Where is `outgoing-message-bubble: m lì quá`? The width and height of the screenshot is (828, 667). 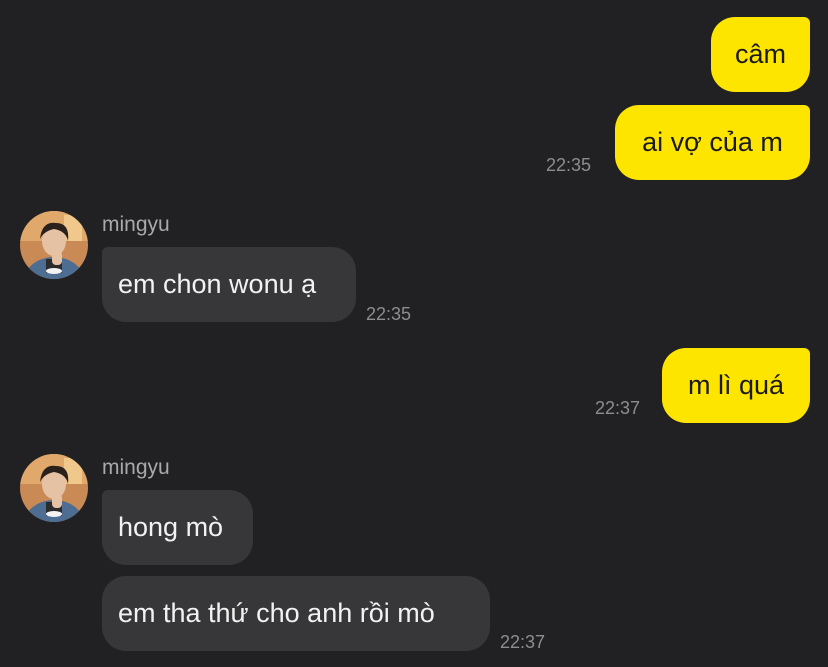 outgoing-message-bubble: m lì quá is located at coordinates (736, 385).